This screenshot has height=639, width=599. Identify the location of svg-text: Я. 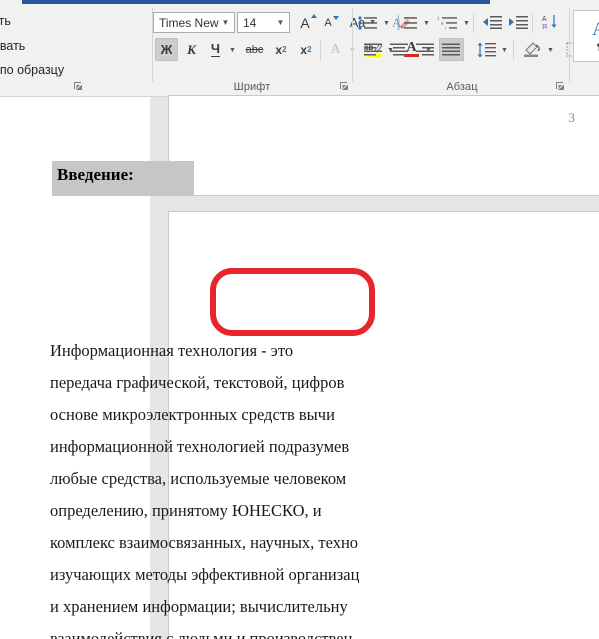
(544, 27).